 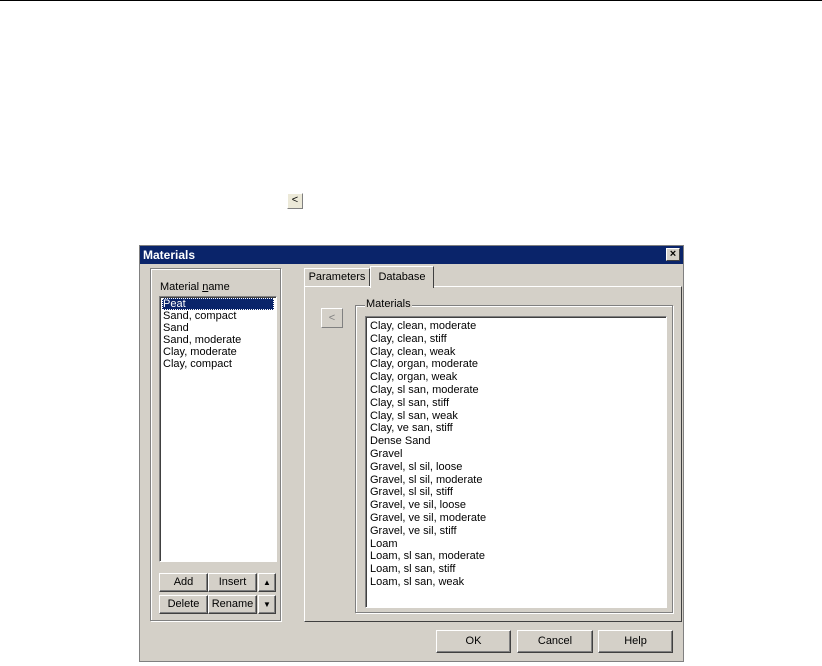 What do you see at coordinates (516, 364) in the screenshot?
I see `database-list-item: Clay, organ, moderate` at bounding box center [516, 364].